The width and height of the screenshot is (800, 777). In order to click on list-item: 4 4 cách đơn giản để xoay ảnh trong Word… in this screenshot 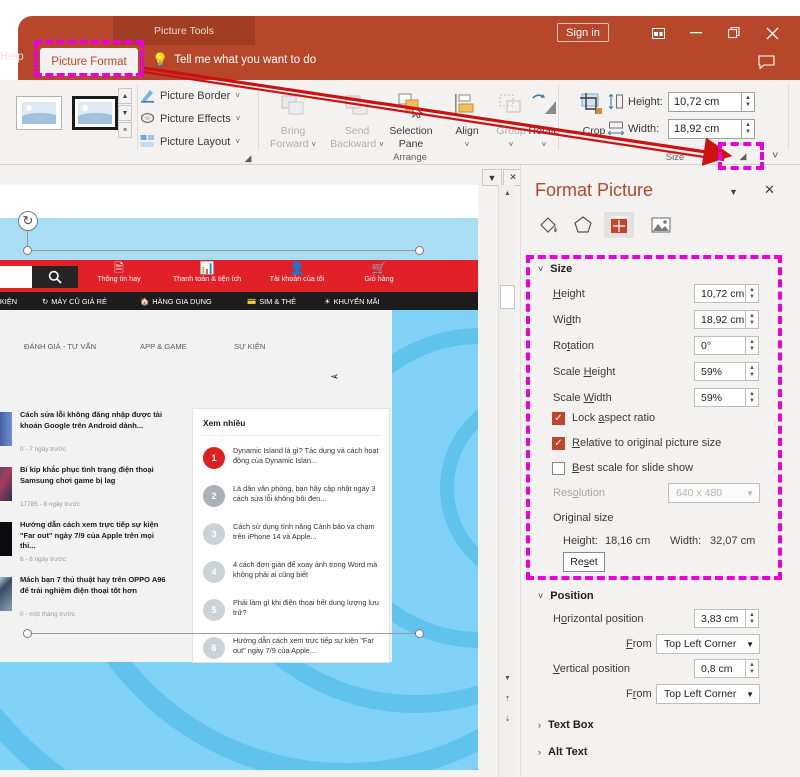, I will do `click(293, 577)`.